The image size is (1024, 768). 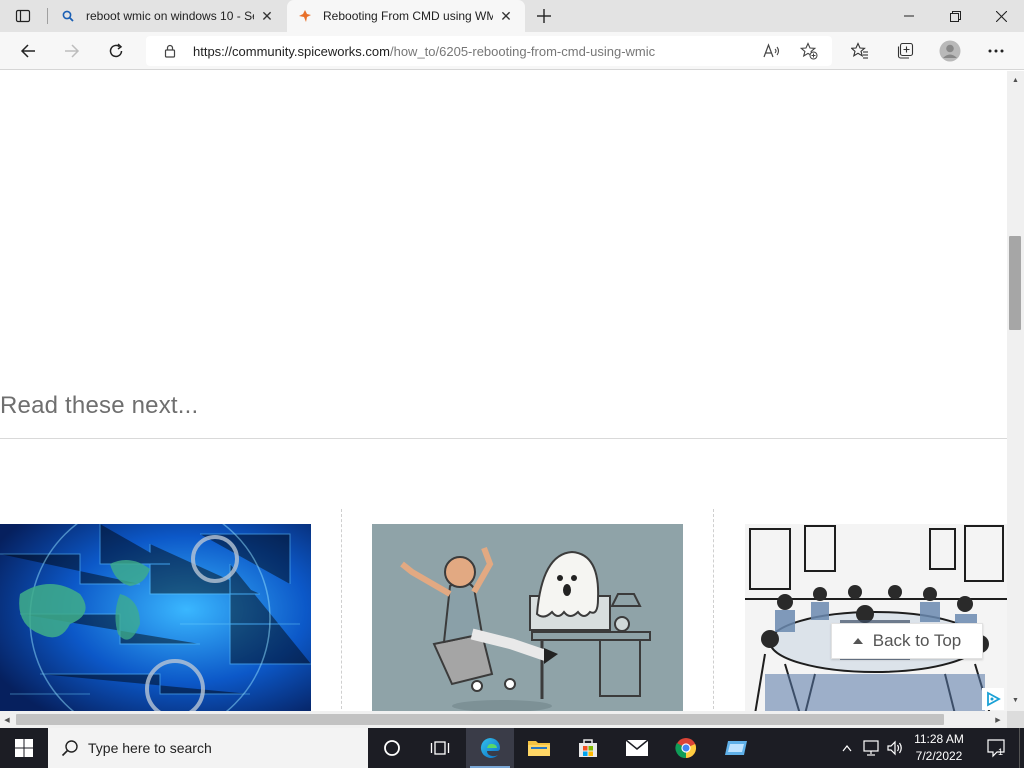 I want to click on tab-actions-button, so click(x=23, y=16).